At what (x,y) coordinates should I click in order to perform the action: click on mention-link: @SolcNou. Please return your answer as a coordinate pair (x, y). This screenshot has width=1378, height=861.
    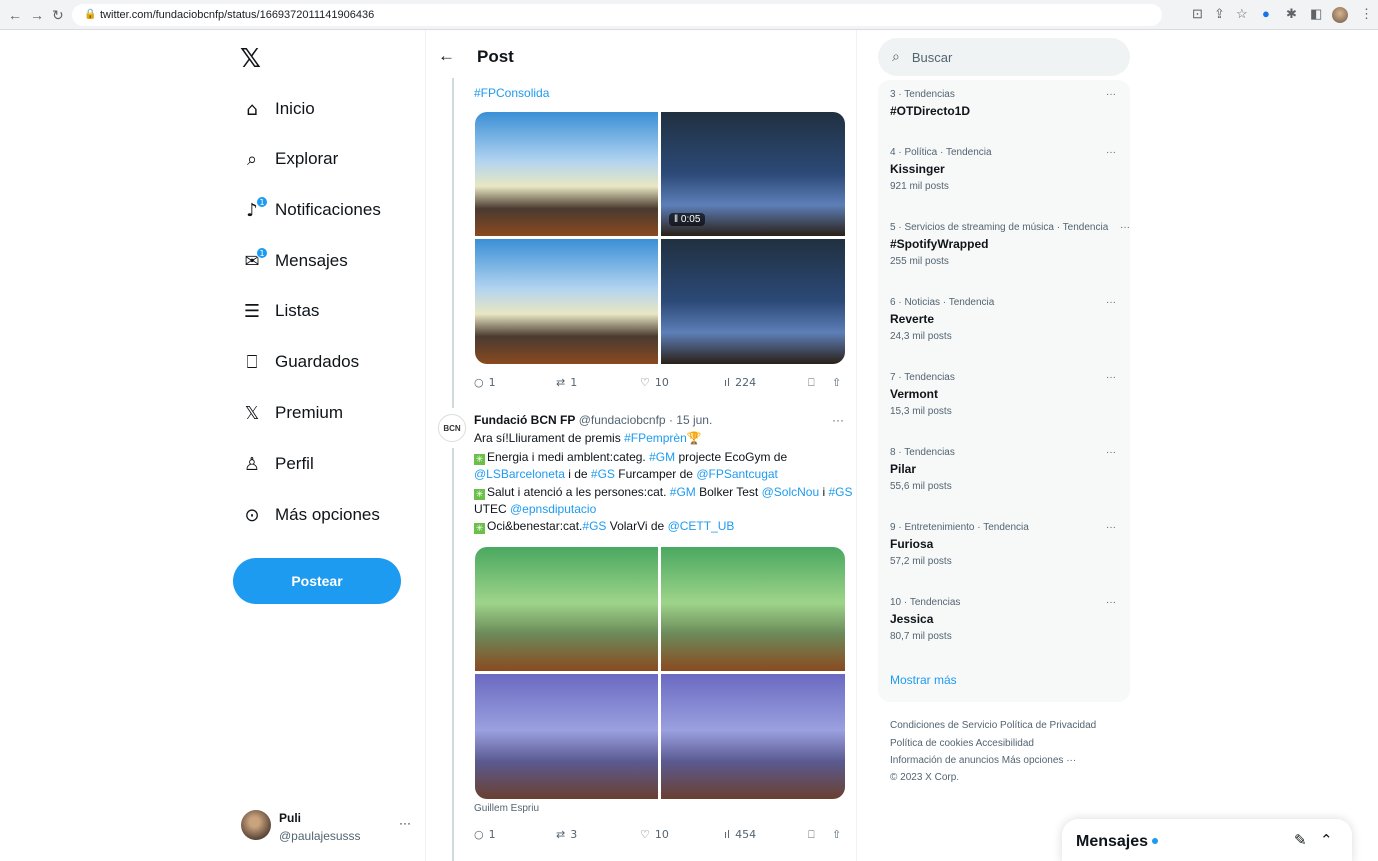
    Looking at the image, I should click on (791, 492).